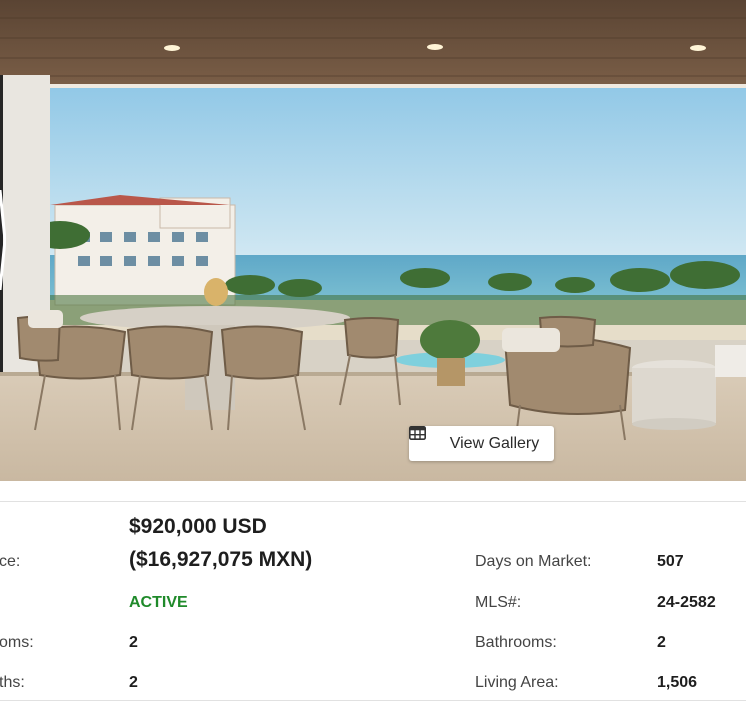  What do you see at coordinates (3, 240) in the screenshot?
I see `previous-photo-arrow-icon` at bounding box center [3, 240].